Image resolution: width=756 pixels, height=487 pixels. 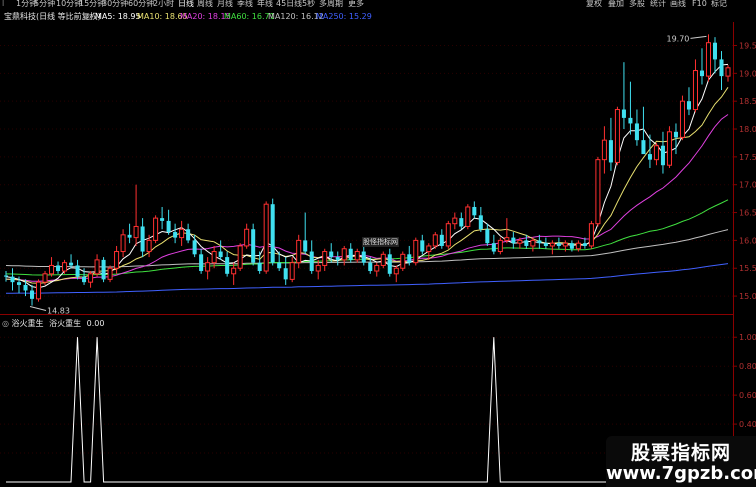 What do you see at coordinates (747, 240) in the screenshot?
I see `price-tick-label: 16.0` at bounding box center [747, 240].